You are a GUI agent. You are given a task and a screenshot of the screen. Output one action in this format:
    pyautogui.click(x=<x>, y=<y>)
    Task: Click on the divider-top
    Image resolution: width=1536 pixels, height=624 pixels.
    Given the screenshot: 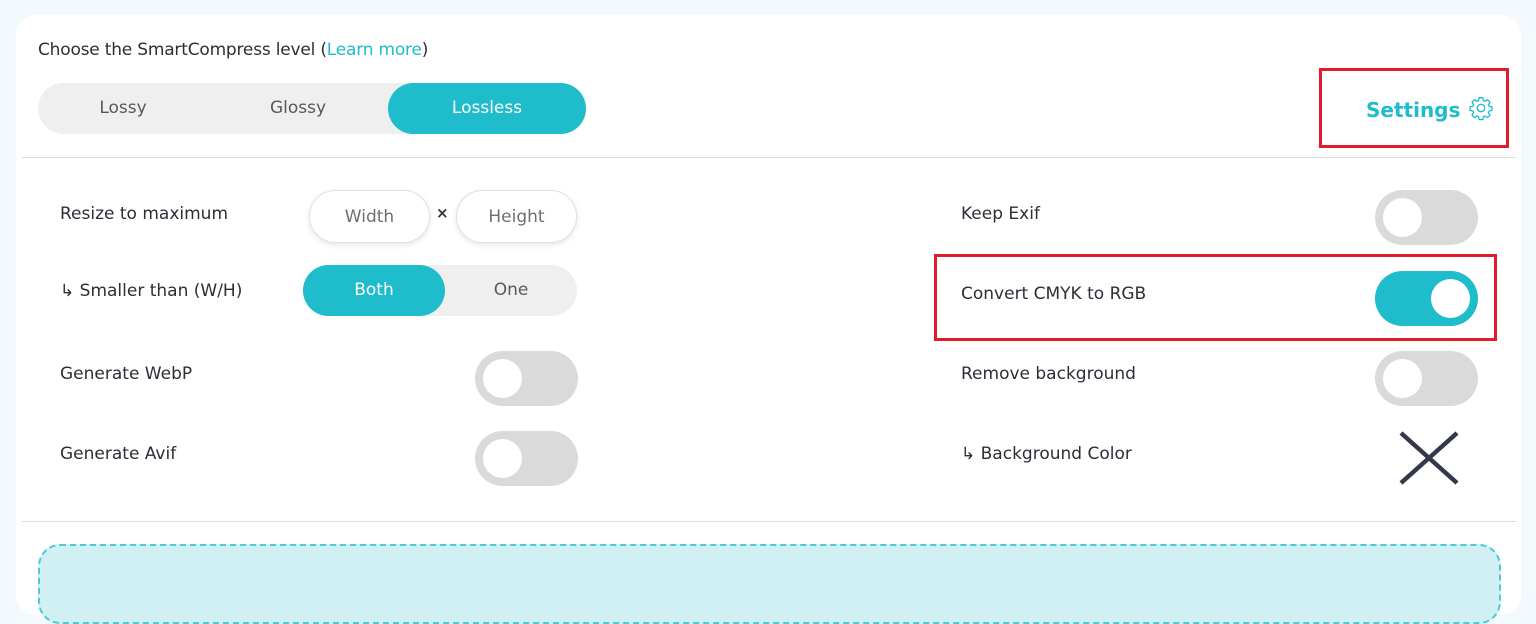 What is the action you would take?
    pyautogui.click(x=769, y=157)
    